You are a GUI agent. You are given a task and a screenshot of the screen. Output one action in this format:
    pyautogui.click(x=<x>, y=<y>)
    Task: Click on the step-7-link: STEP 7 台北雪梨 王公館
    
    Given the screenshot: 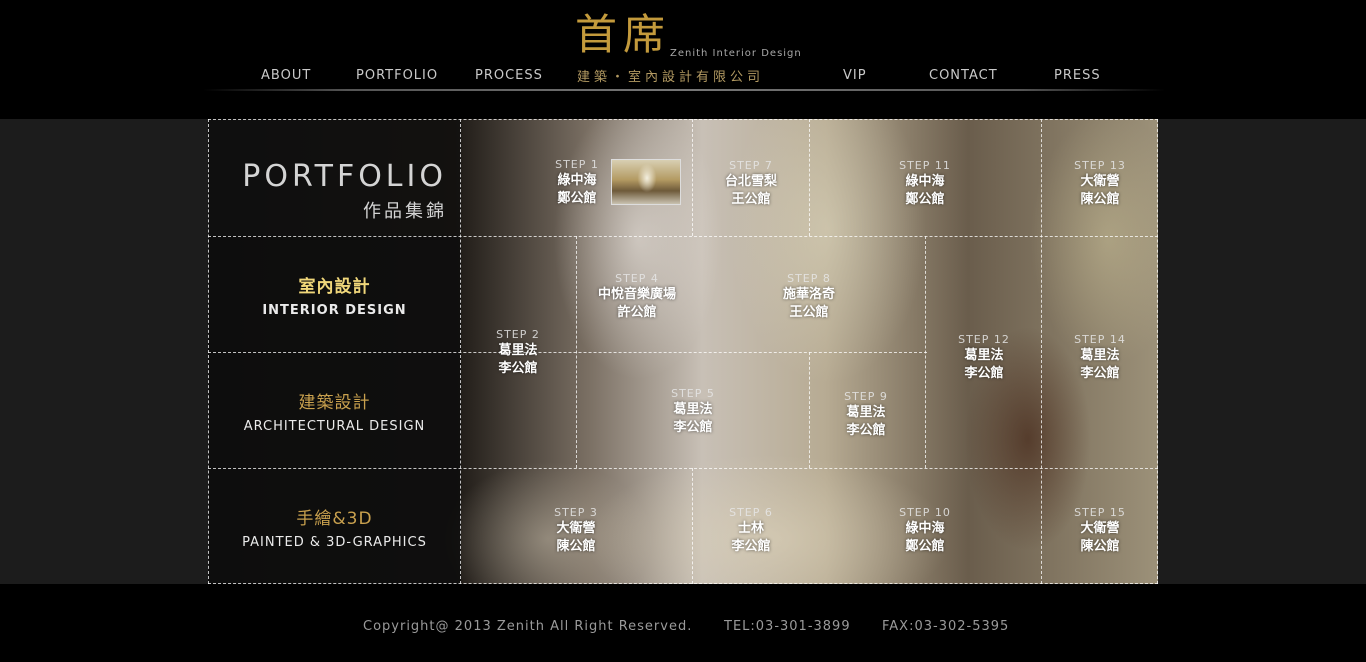 What is the action you would take?
    pyautogui.click(x=751, y=184)
    